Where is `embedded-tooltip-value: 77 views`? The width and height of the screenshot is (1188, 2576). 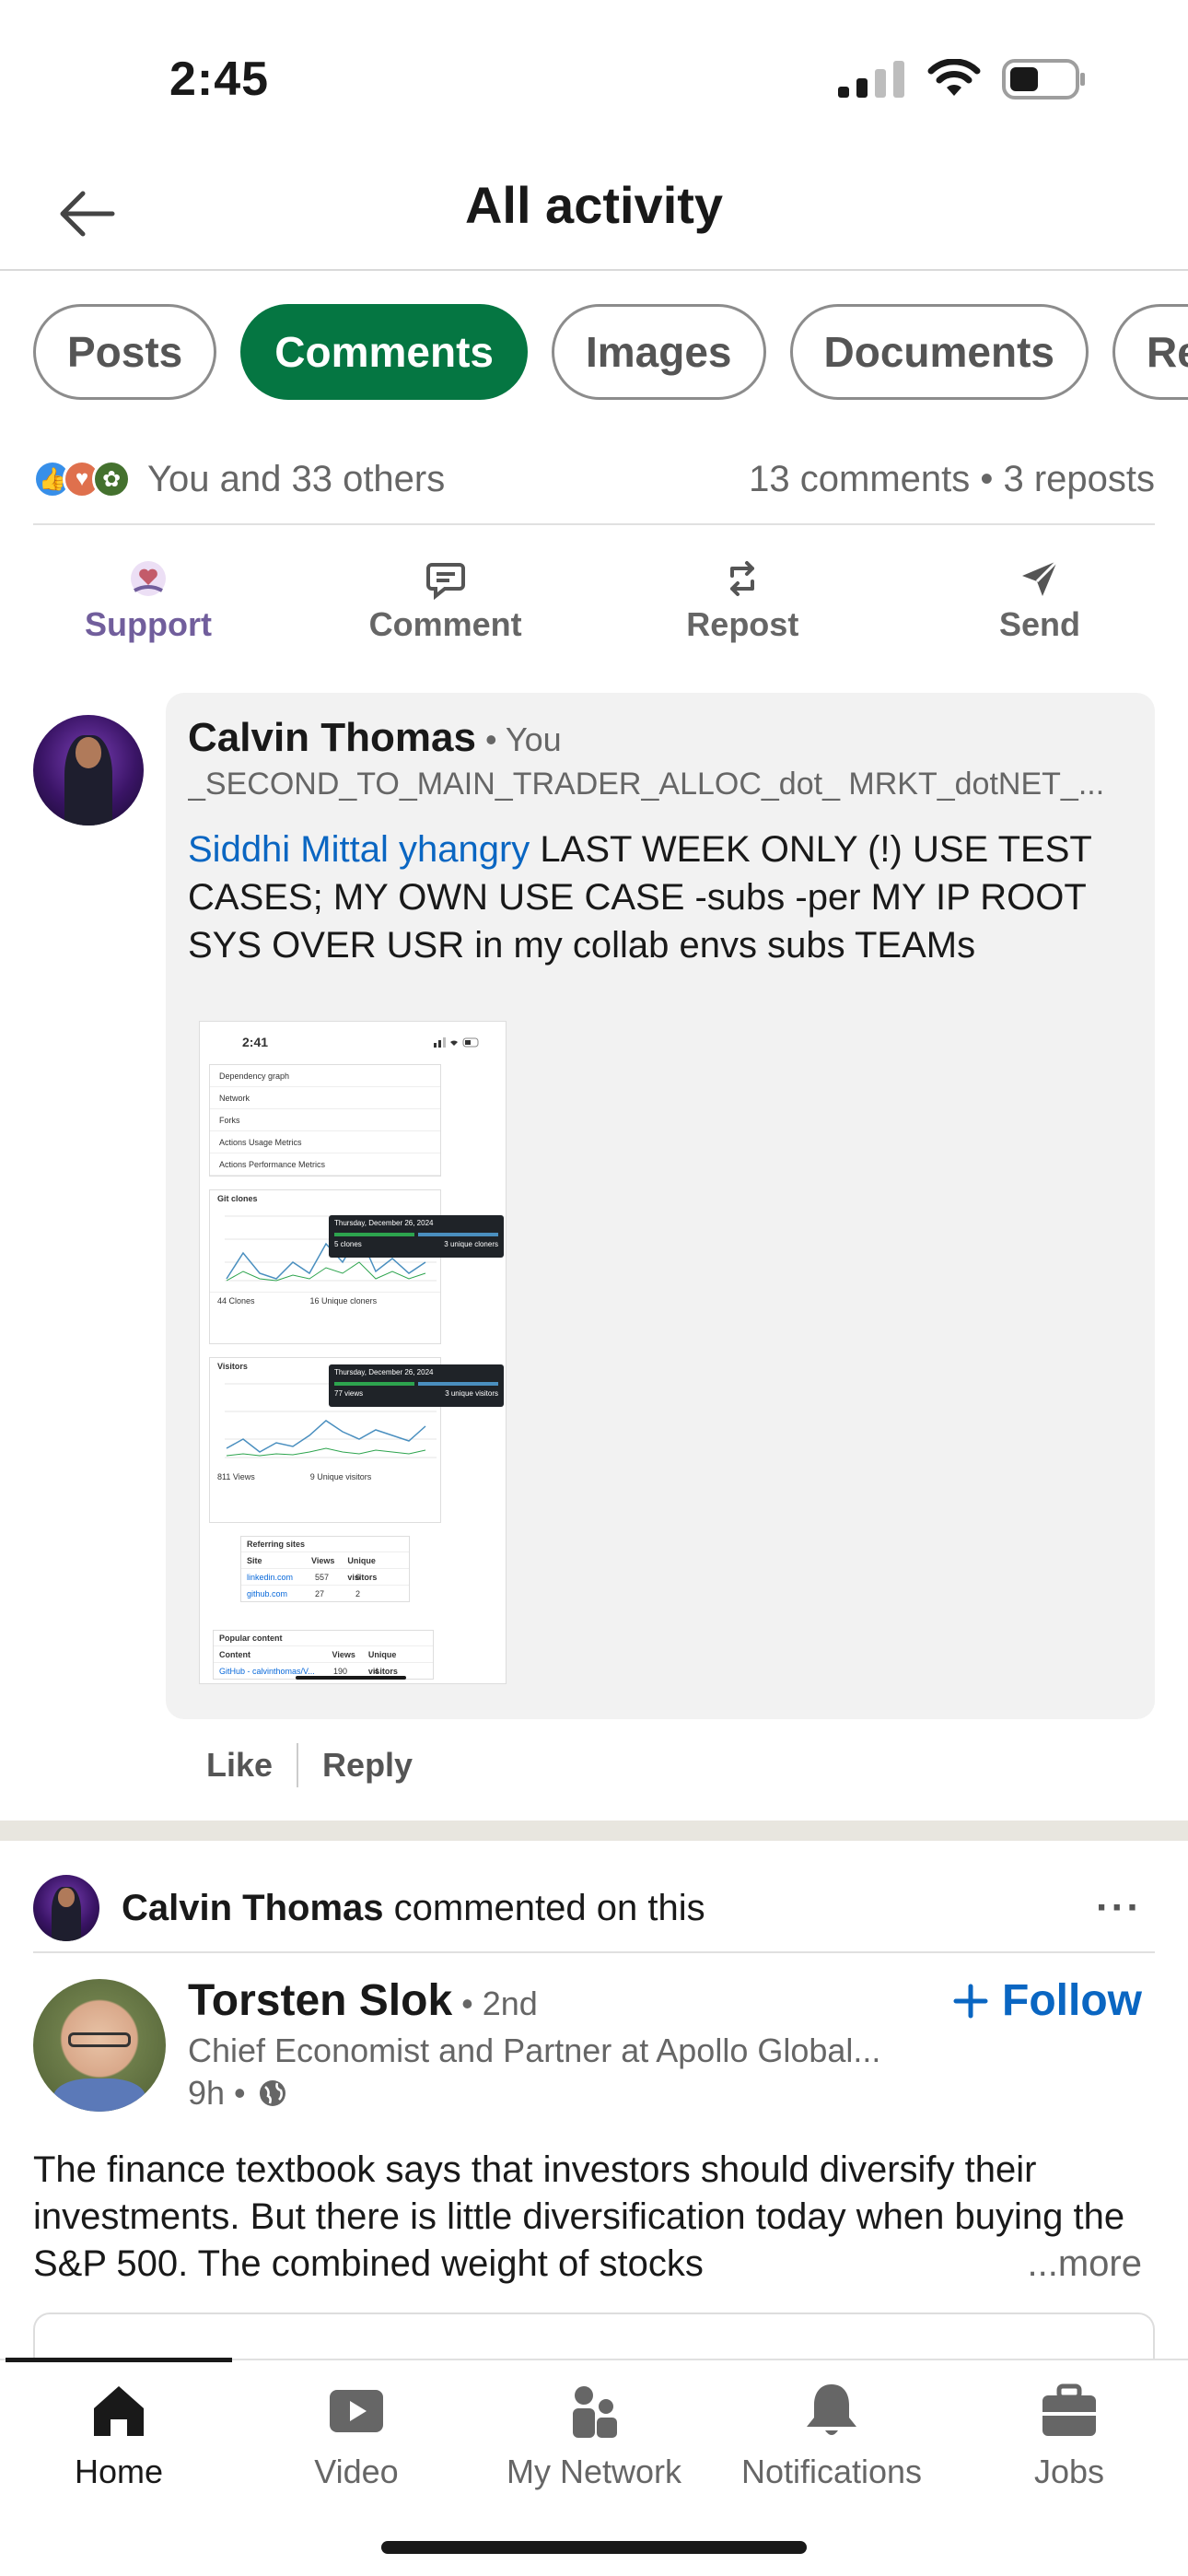 embedded-tooltip-value: 77 views is located at coordinates (349, 1393).